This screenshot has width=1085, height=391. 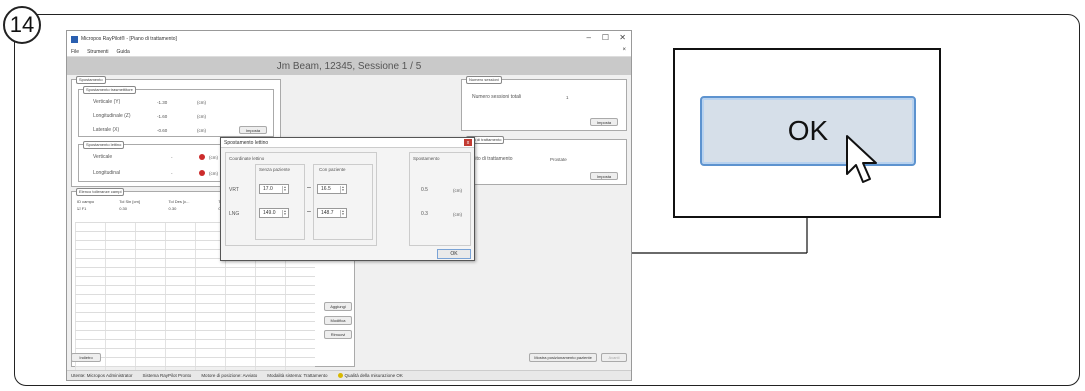 What do you see at coordinates (109, 90) in the screenshot?
I see `isocentro-title: Spostamento trasmettitore` at bounding box center [109, 90].